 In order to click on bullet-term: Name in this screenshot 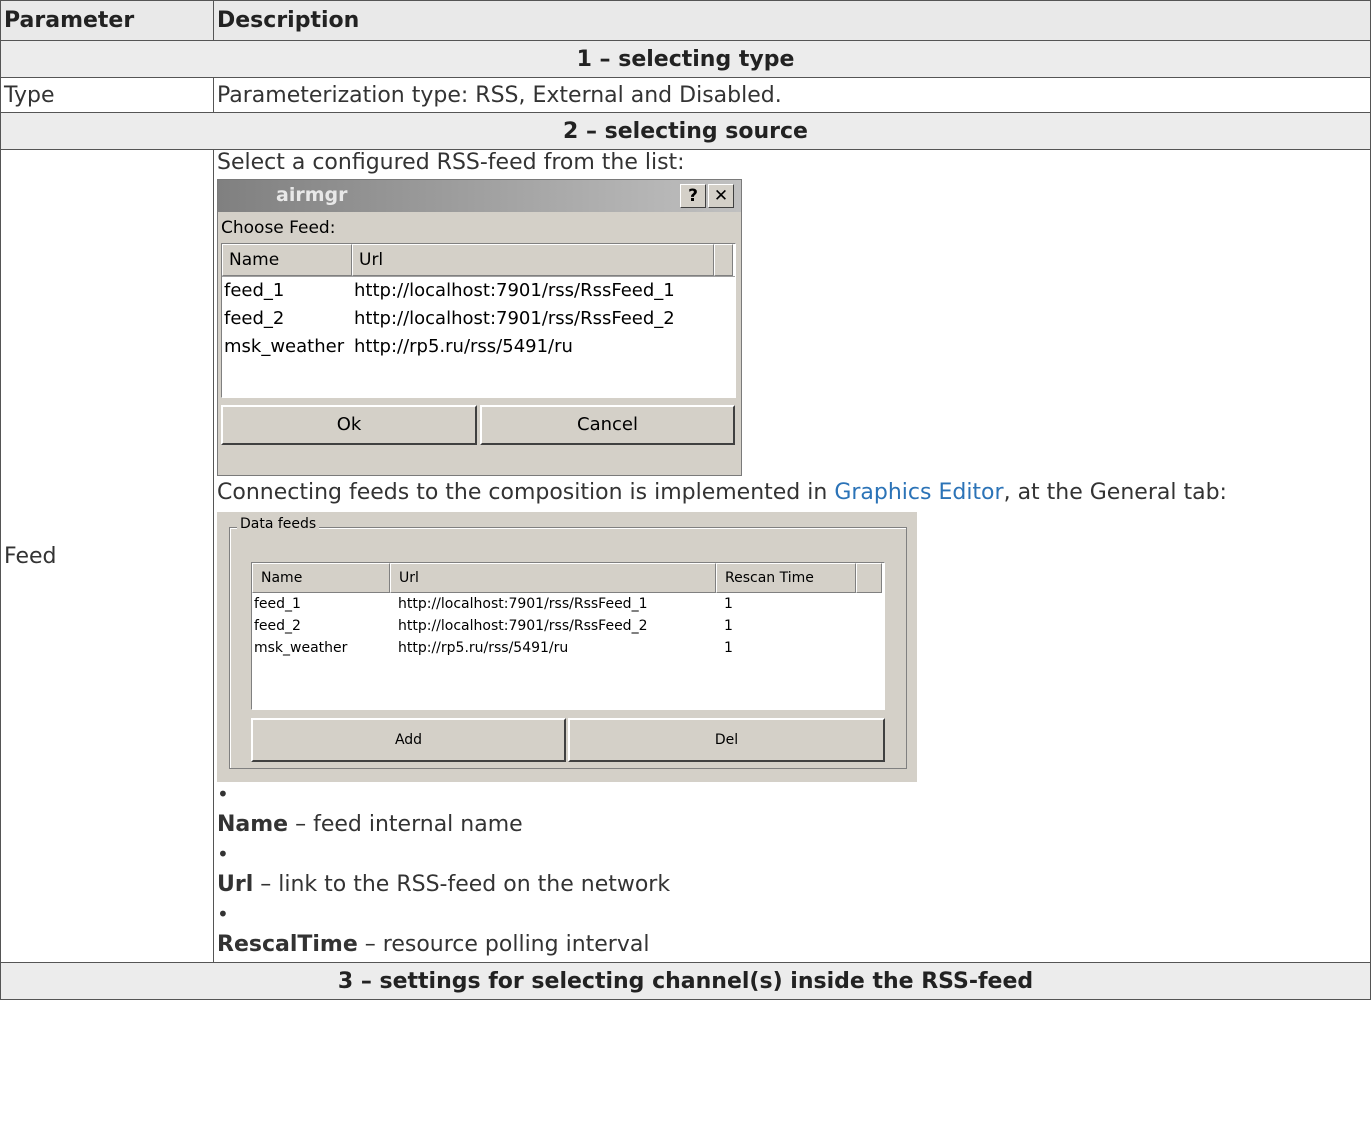, I will do `click(253, 824)`.